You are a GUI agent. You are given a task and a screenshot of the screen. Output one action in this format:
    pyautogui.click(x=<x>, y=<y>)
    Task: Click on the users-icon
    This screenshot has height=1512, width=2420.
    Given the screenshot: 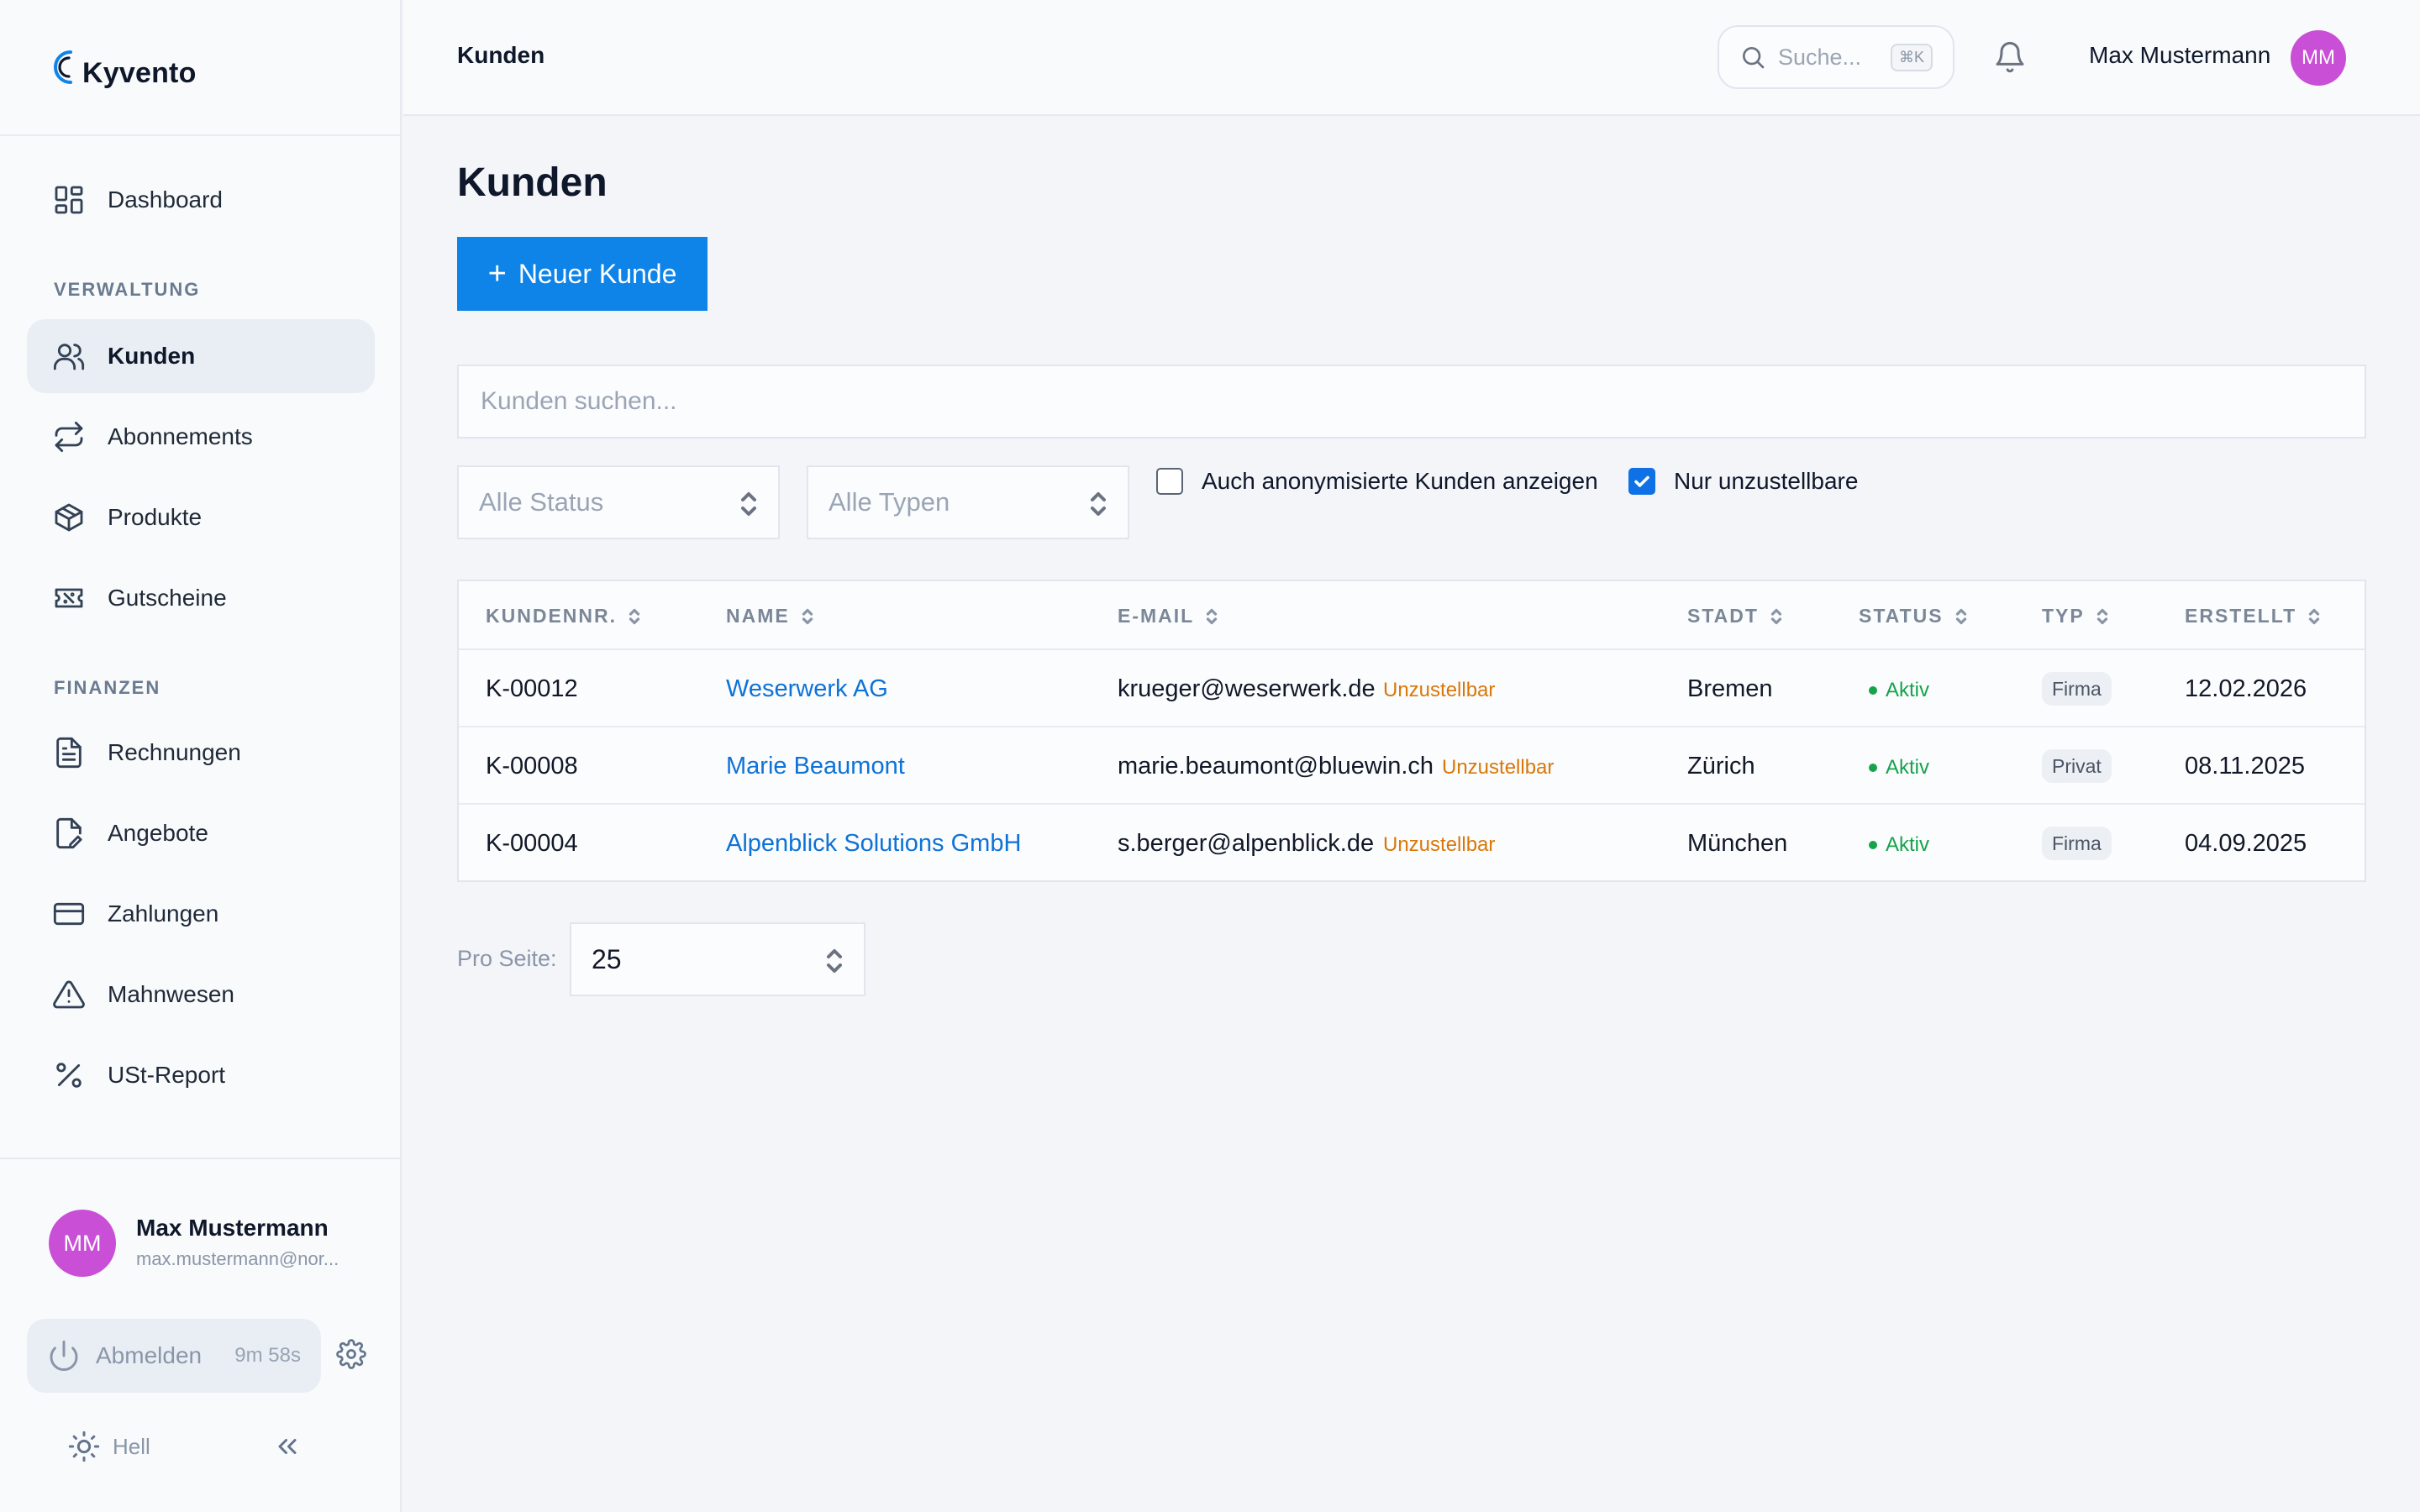 What is the action you would take?
    pyautogui.click(x=69, y=357)
    